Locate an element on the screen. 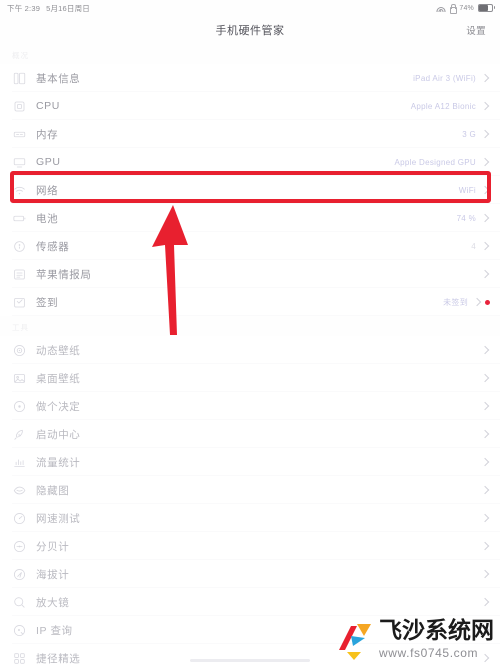 The height and width of the screenshot is (666, 500). sensor-icon is located at coordinates (19, 246).